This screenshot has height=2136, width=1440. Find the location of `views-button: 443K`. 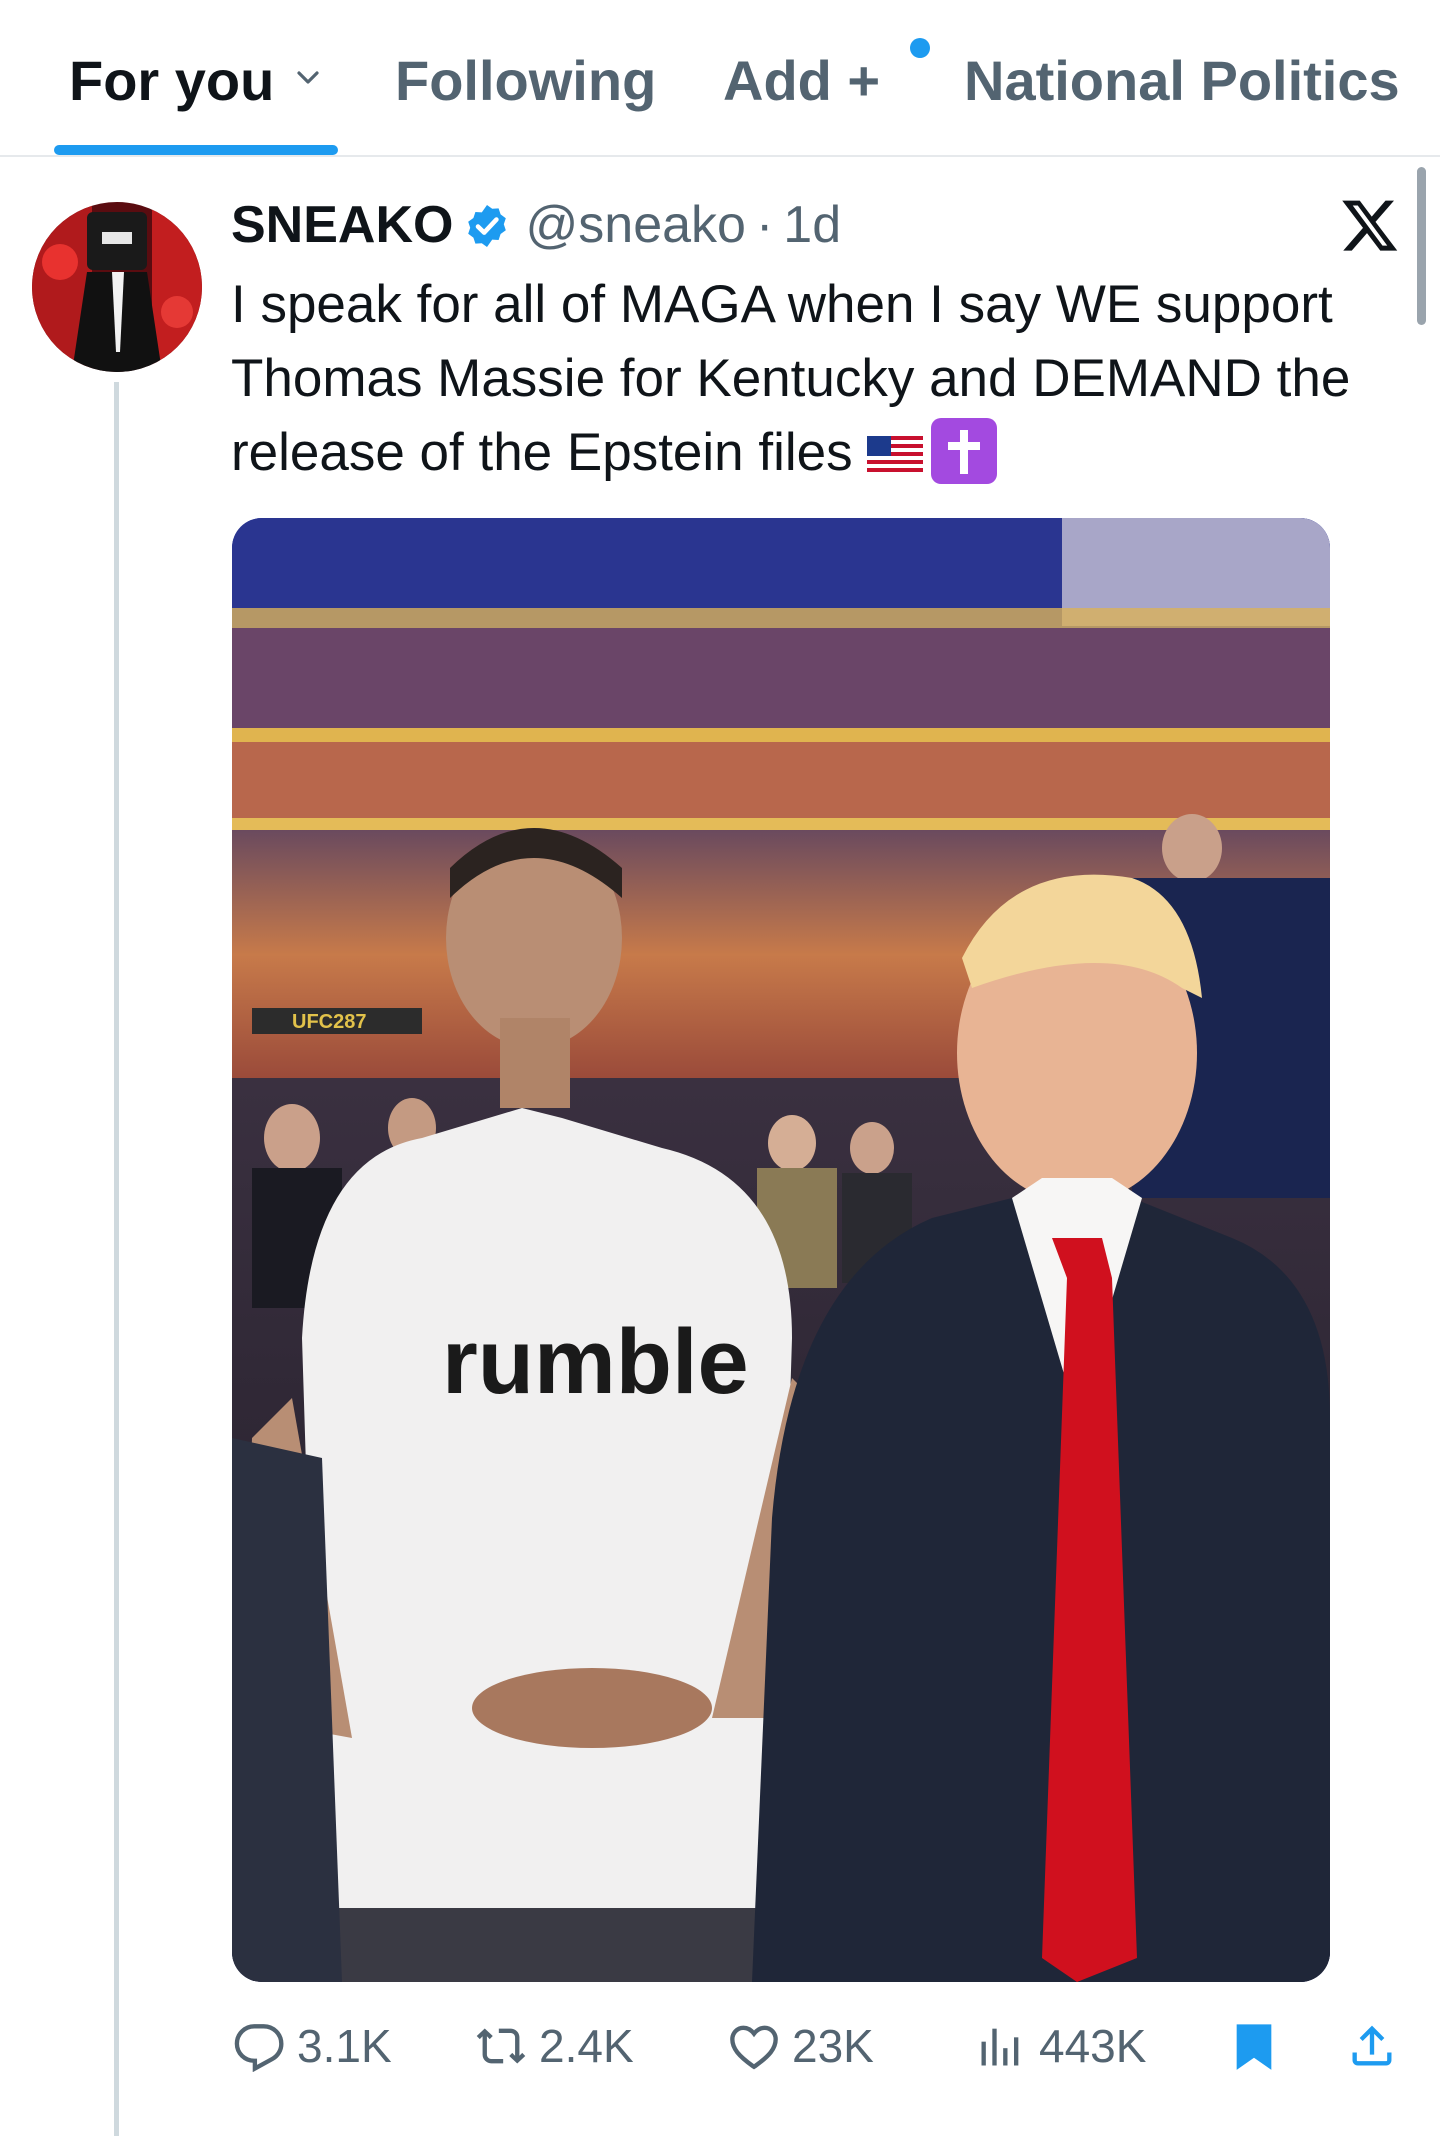

views-button: 443K is located at coordinates (1060, 2046).